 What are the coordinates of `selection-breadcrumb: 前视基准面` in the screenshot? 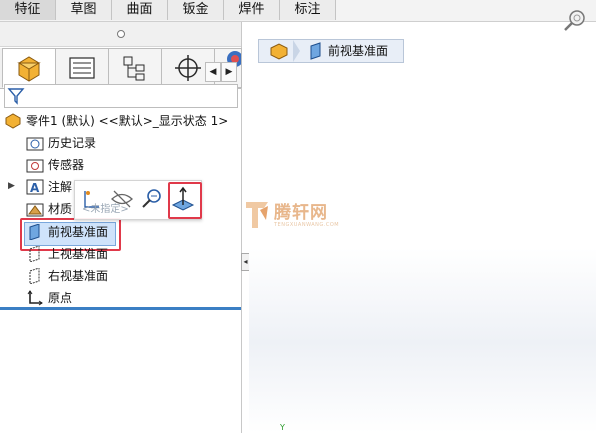 It's located at (331, 51).